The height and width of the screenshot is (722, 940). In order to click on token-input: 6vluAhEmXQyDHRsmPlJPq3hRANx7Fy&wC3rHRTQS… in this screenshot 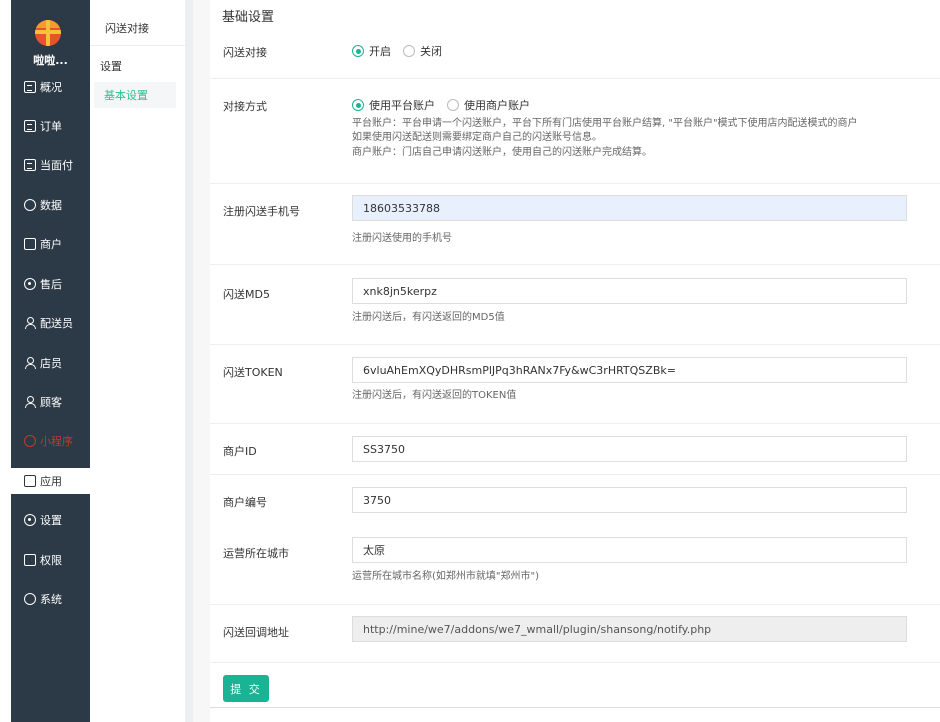, I will do `click(629, 370)`.